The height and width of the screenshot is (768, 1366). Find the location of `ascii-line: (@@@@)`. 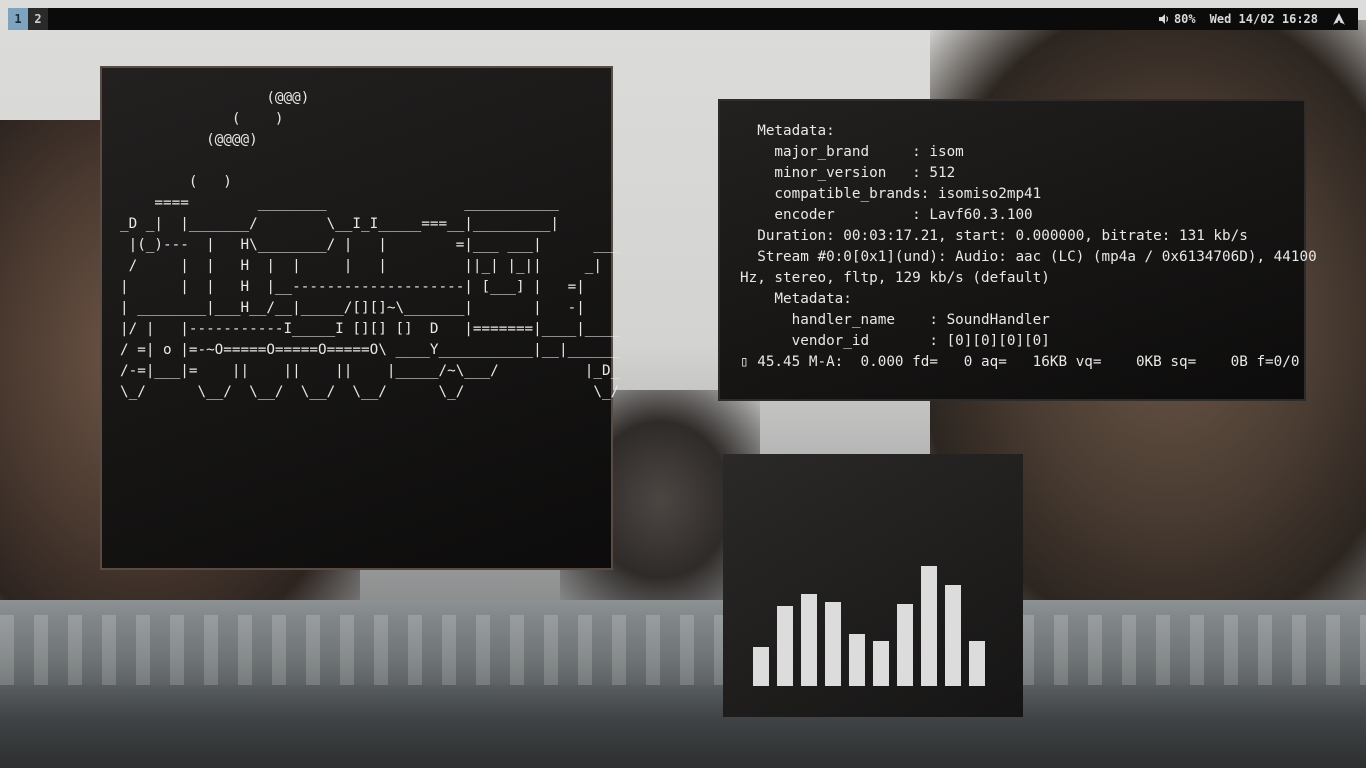

ascii-line: (@@@@) is located at coordinates (232, 140).